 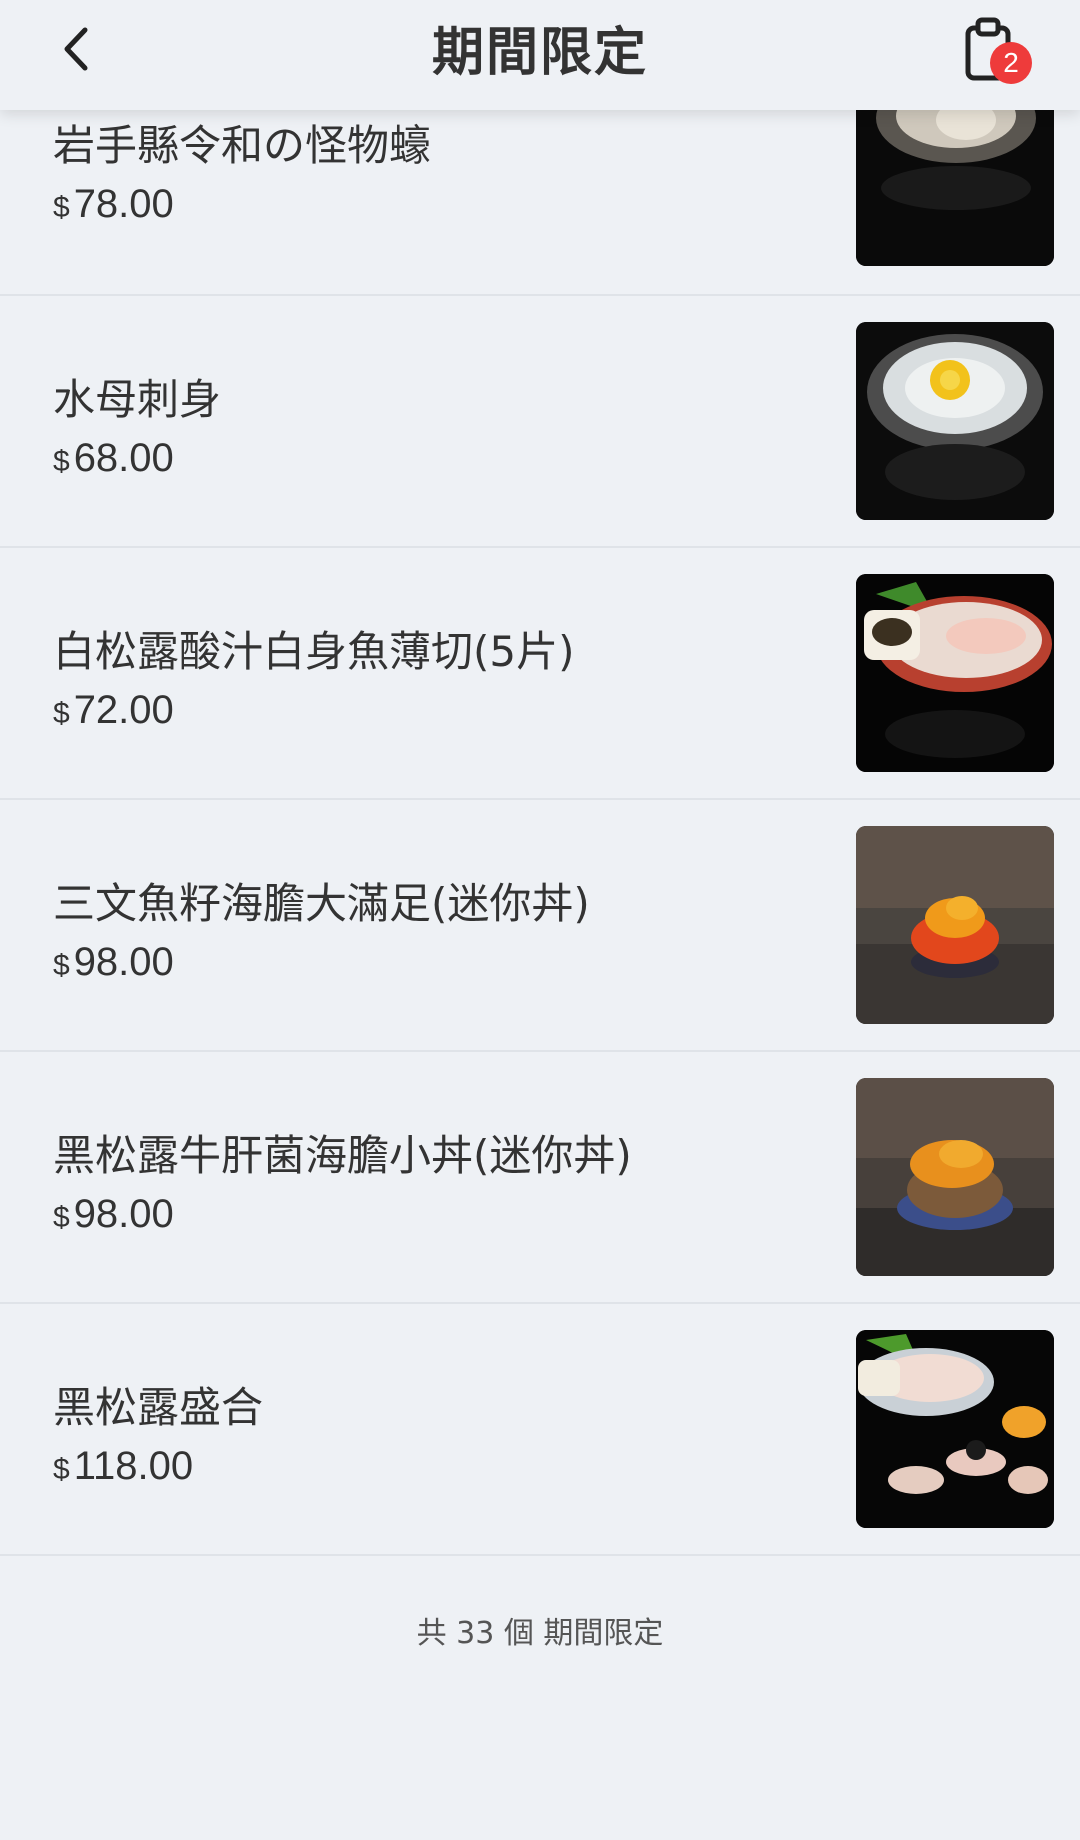 I want to click on item-name: 三文魚籽海膽大滿足(迷你丼), so click(x=321, y=903).